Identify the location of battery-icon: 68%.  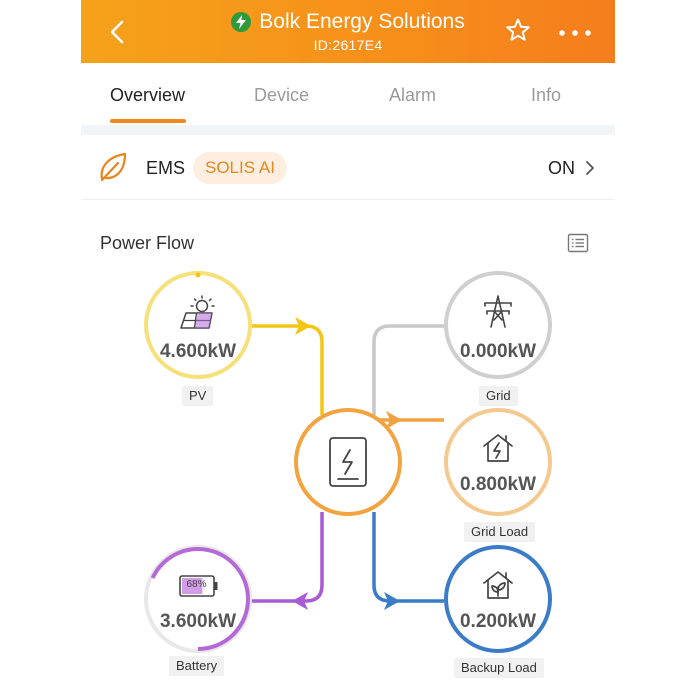
(199, 586).